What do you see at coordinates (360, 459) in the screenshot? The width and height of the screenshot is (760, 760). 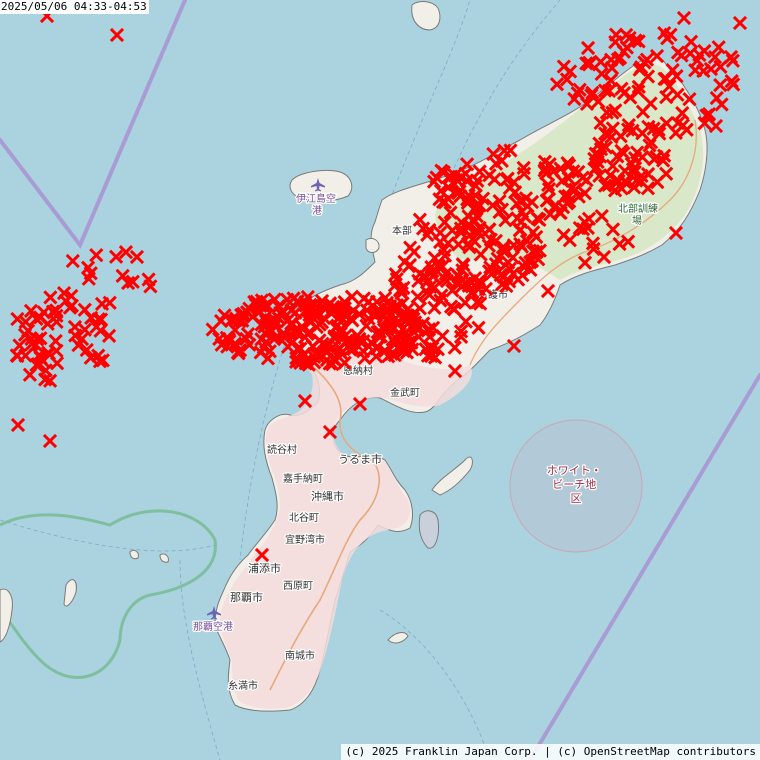 I see `label-uruma: うるま市` at bounding box center [360, 459].